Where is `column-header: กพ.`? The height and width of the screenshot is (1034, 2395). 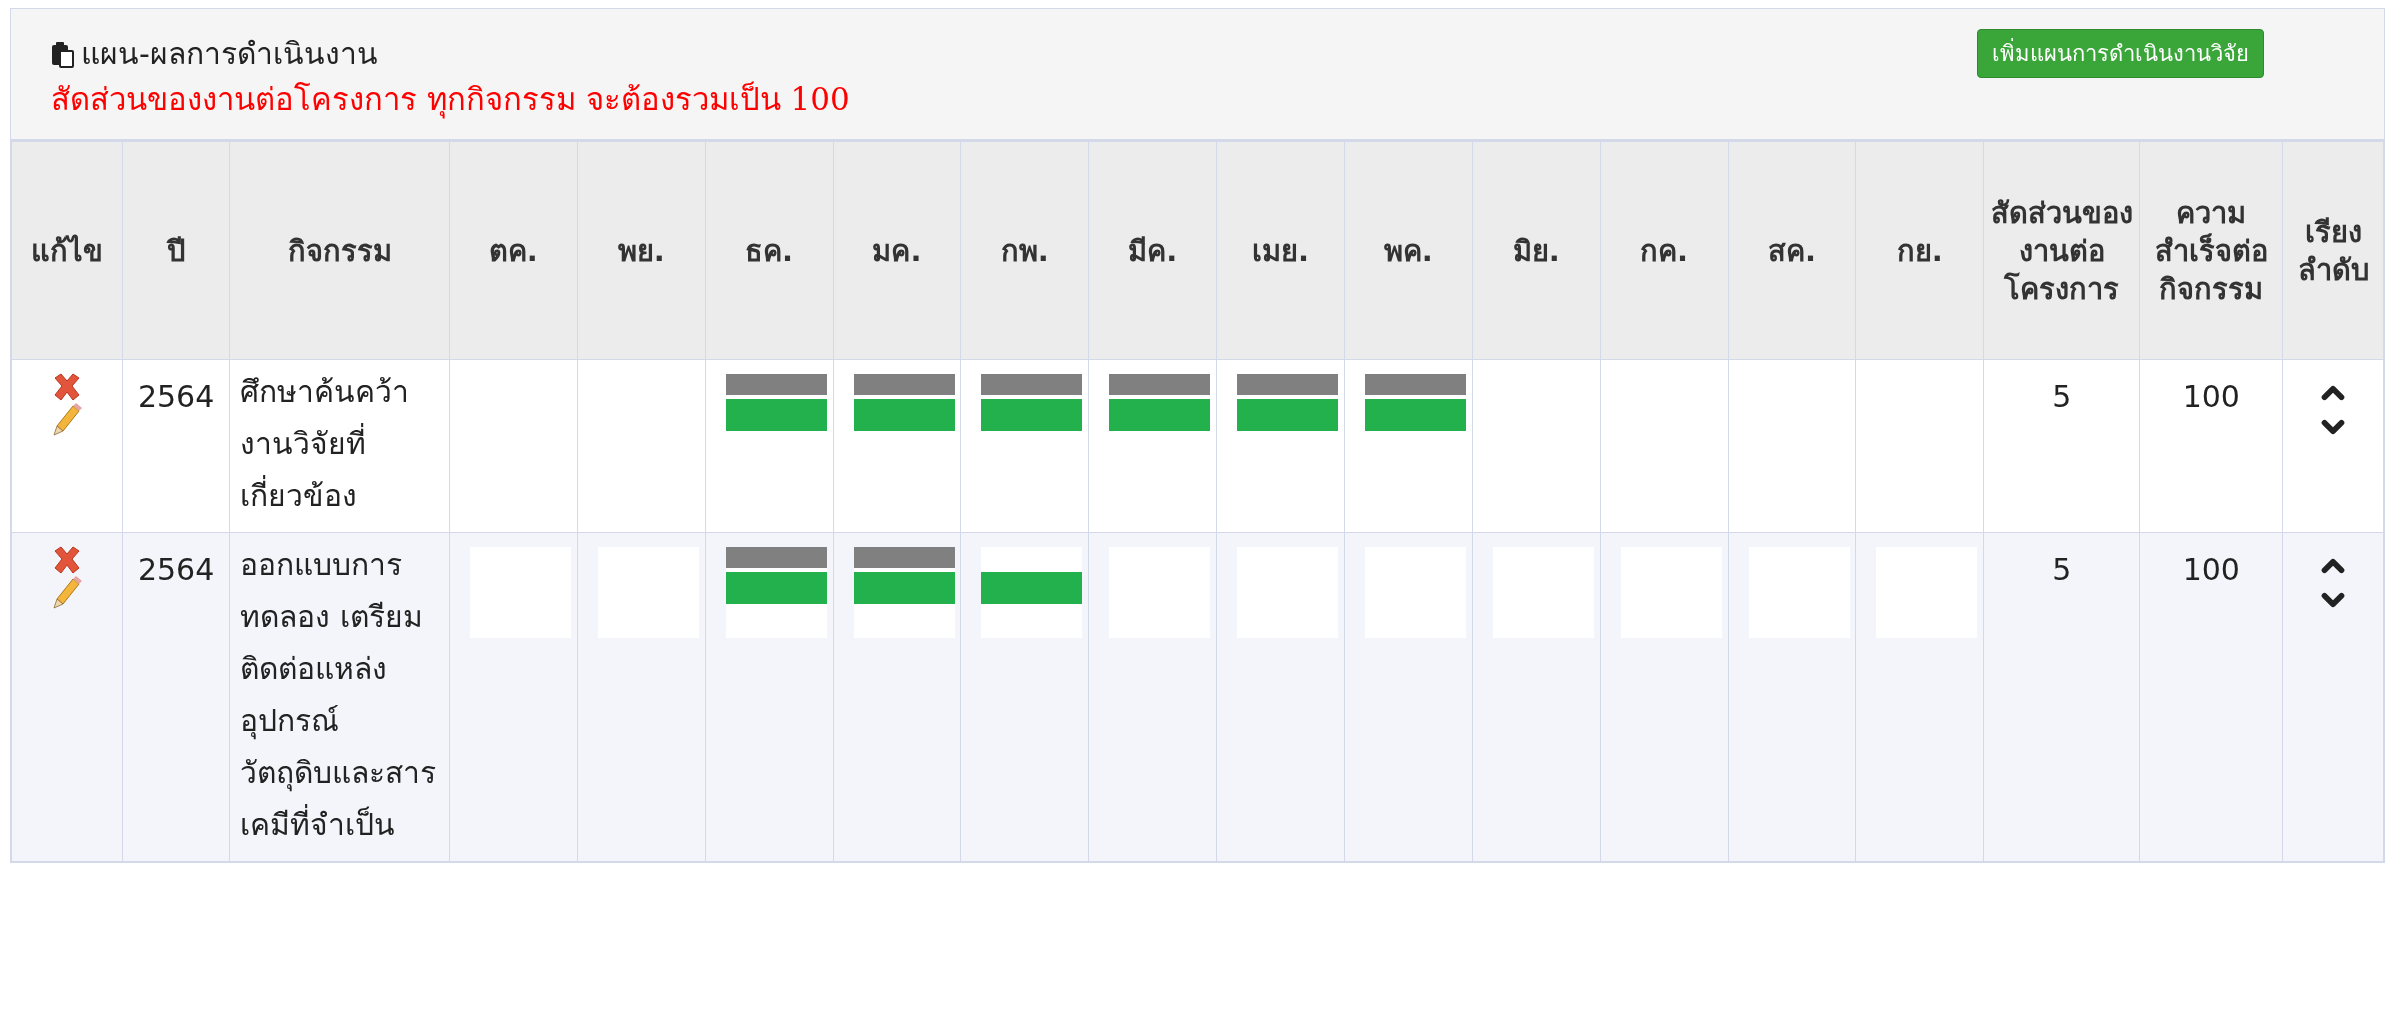 column-header: กพ. is located at coordinates (1024, 250).